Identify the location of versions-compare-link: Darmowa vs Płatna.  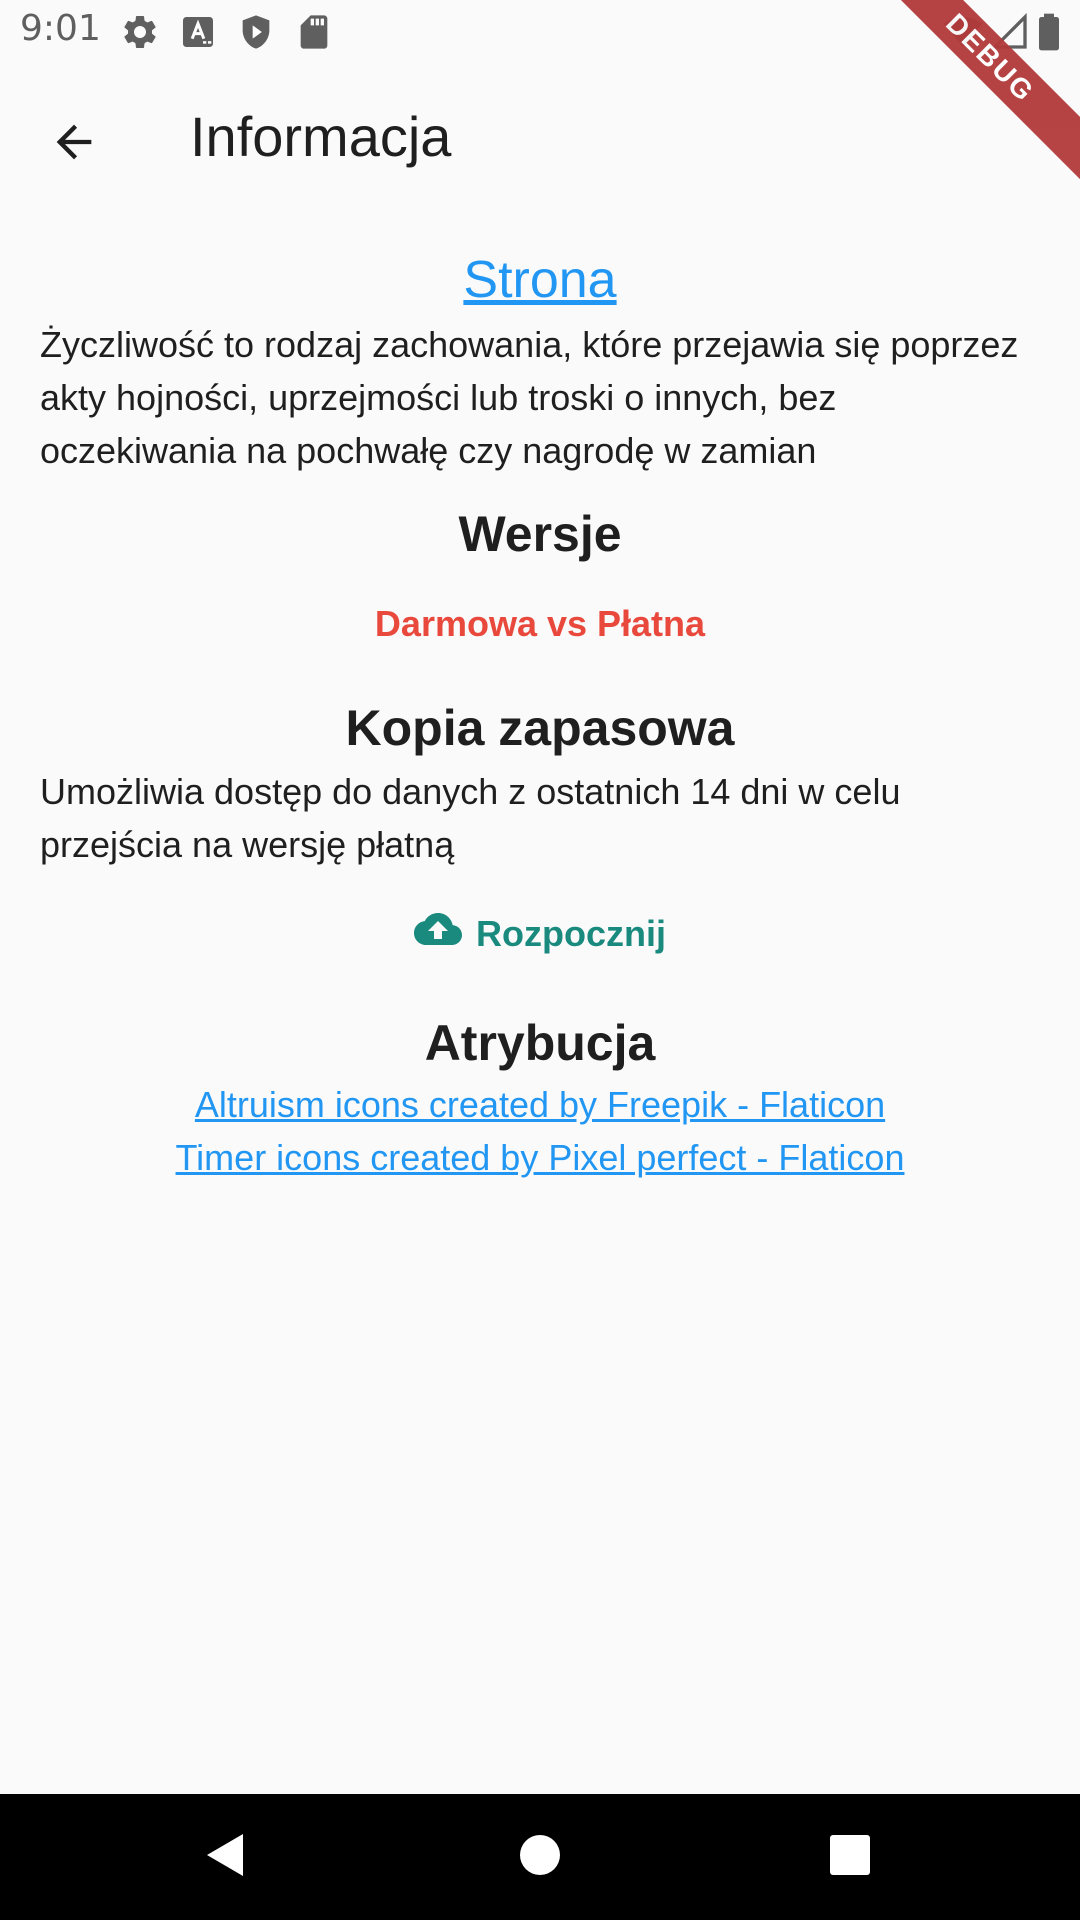
(540, 624).